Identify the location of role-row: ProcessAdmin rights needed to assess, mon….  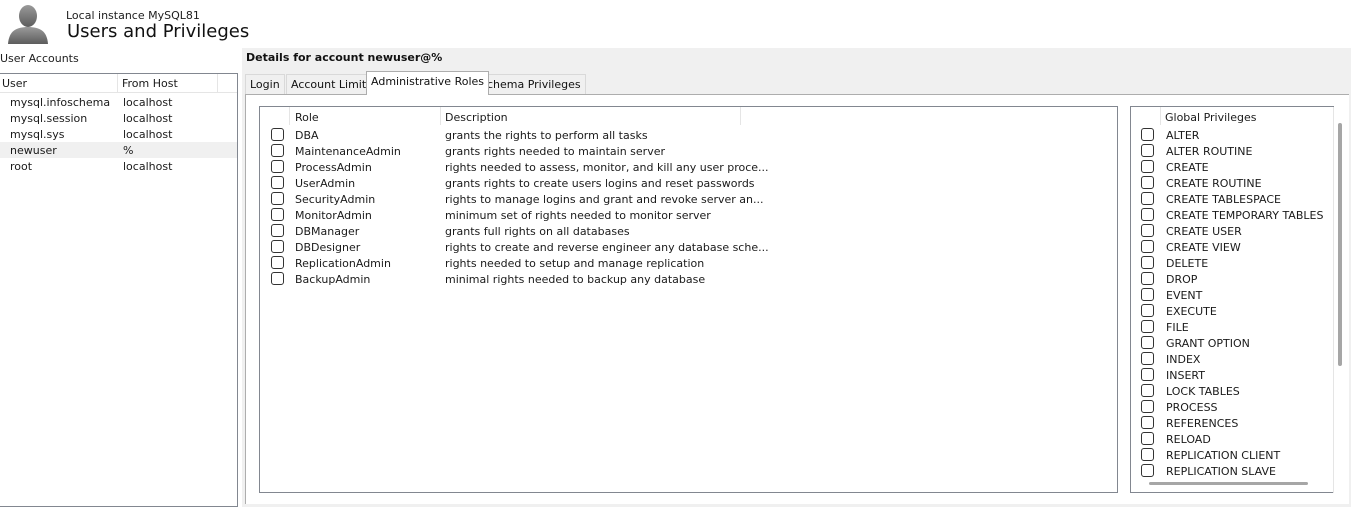
(688, 167).